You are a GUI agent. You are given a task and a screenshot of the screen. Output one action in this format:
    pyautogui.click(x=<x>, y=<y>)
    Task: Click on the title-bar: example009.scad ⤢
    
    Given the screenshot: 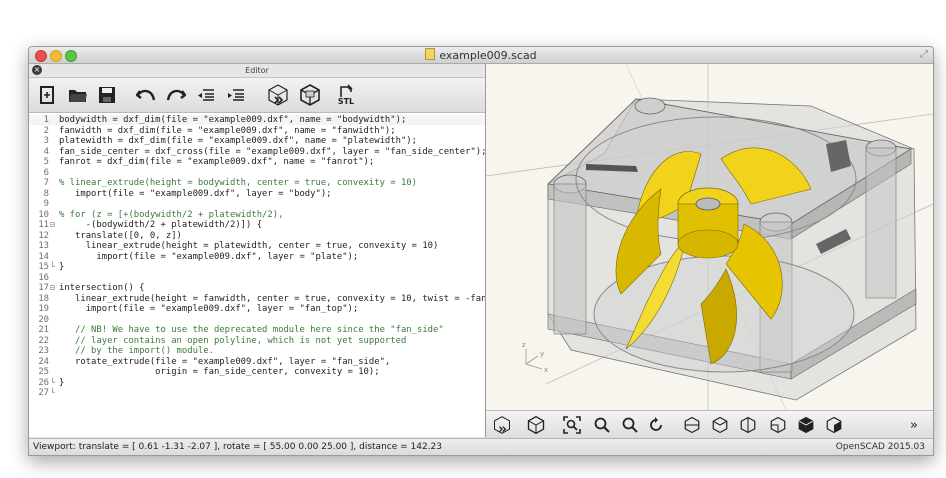 What is the action you would take?
    pyautogui.click(x=481, y=55)
    